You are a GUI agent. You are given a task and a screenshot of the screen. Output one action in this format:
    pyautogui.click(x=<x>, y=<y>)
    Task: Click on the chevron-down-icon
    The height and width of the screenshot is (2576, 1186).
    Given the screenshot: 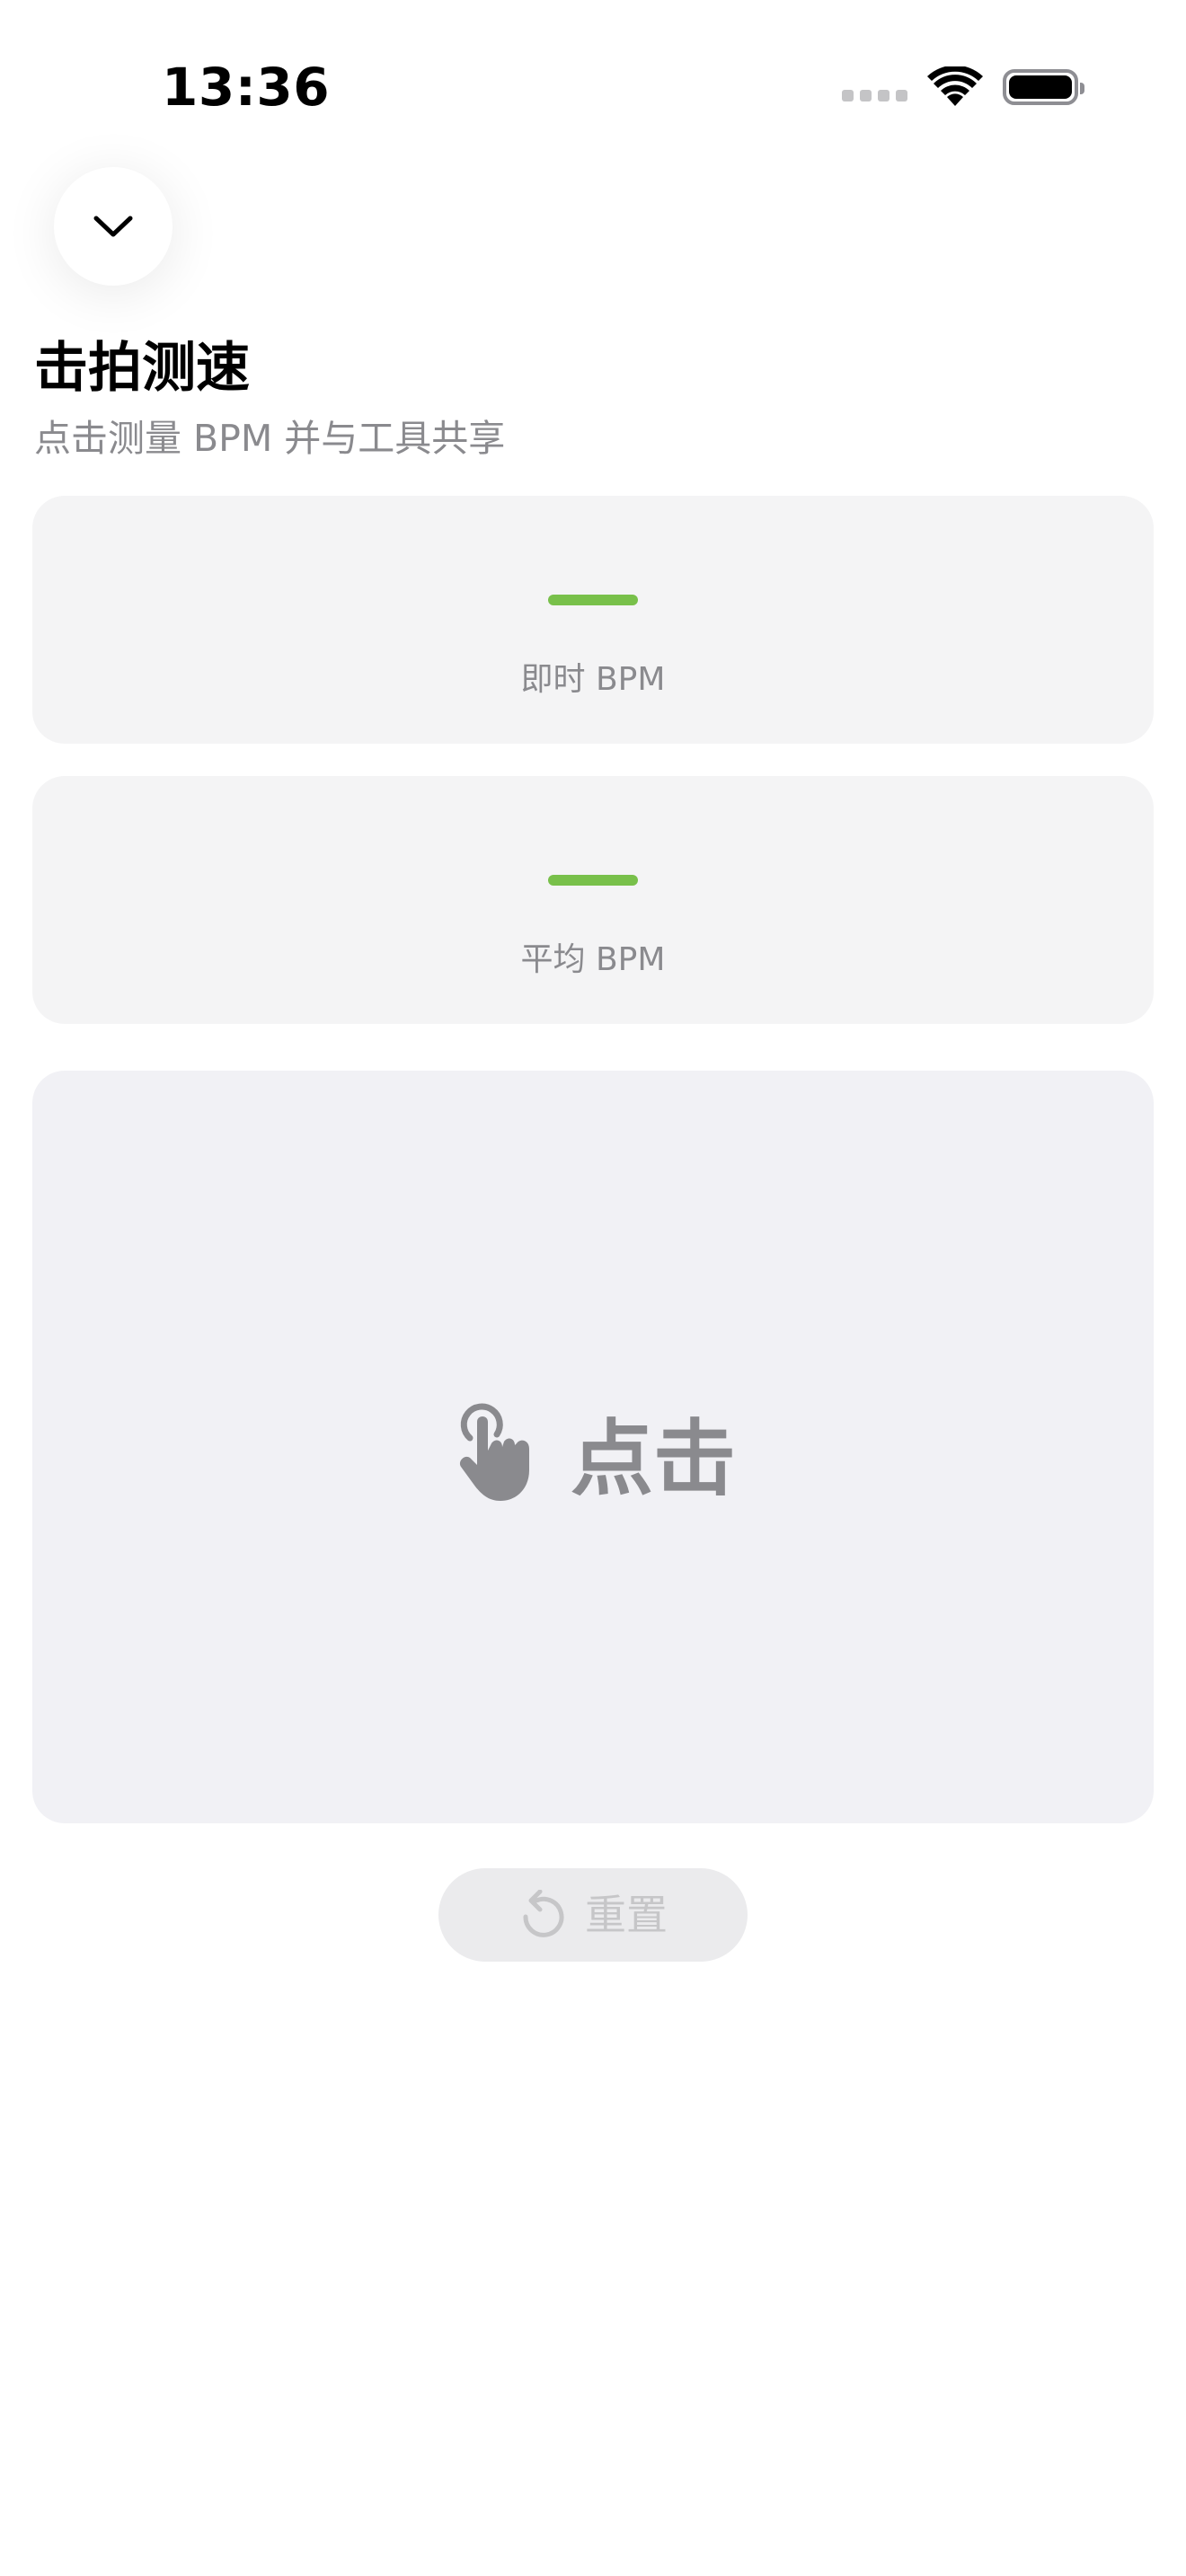 What is the action you would take?
    pyautogui.click(x=113, y=226)
    